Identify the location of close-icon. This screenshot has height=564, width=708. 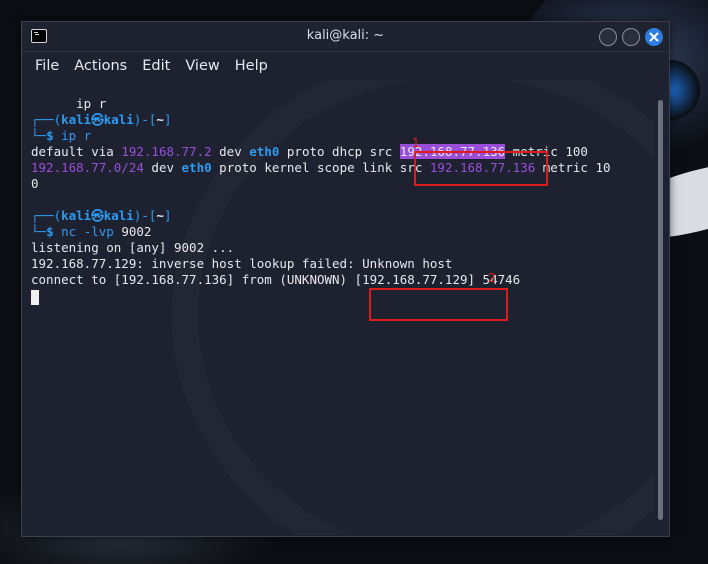
(654, 37).